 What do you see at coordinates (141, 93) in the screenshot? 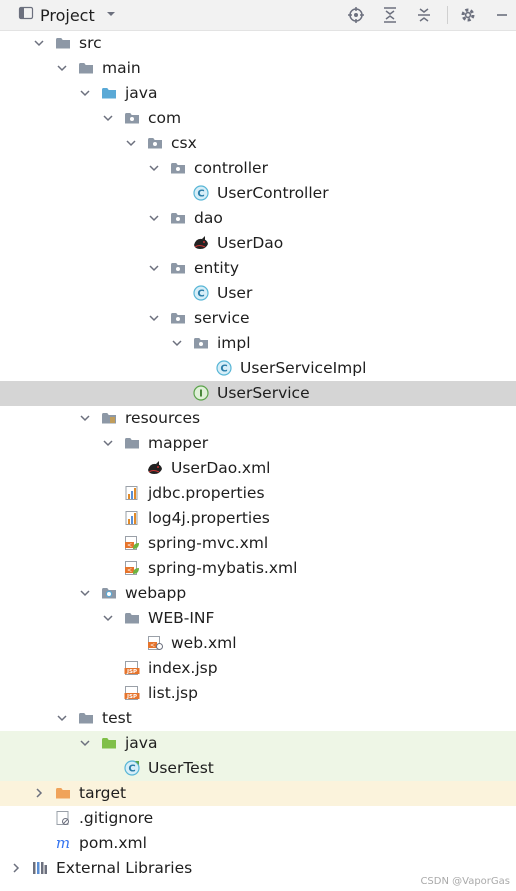
I see `tree-node-label: java` at bounding box center [141, 93].